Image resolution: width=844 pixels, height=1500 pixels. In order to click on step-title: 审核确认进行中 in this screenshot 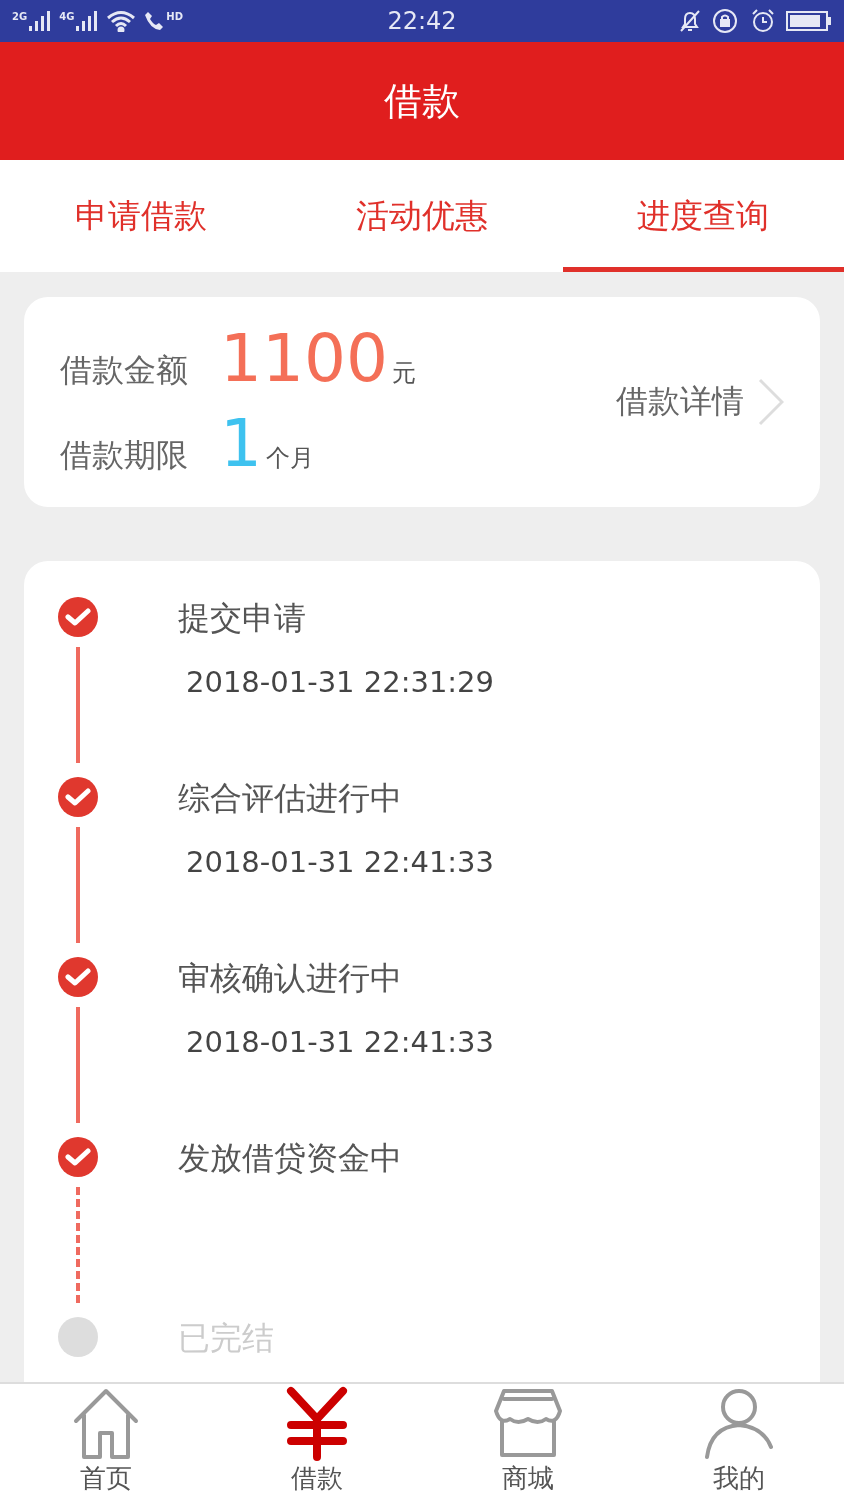, I will do `click(290, 978)`.